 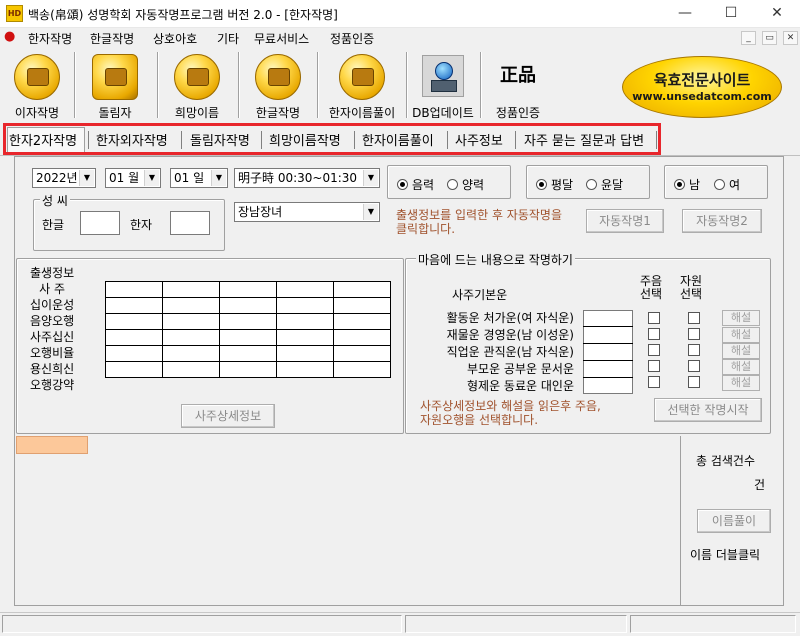 What do you see at coordinates (100, 223) in the screenshot?
I see `surname-hangul-input` at bounding box center [100, 223].